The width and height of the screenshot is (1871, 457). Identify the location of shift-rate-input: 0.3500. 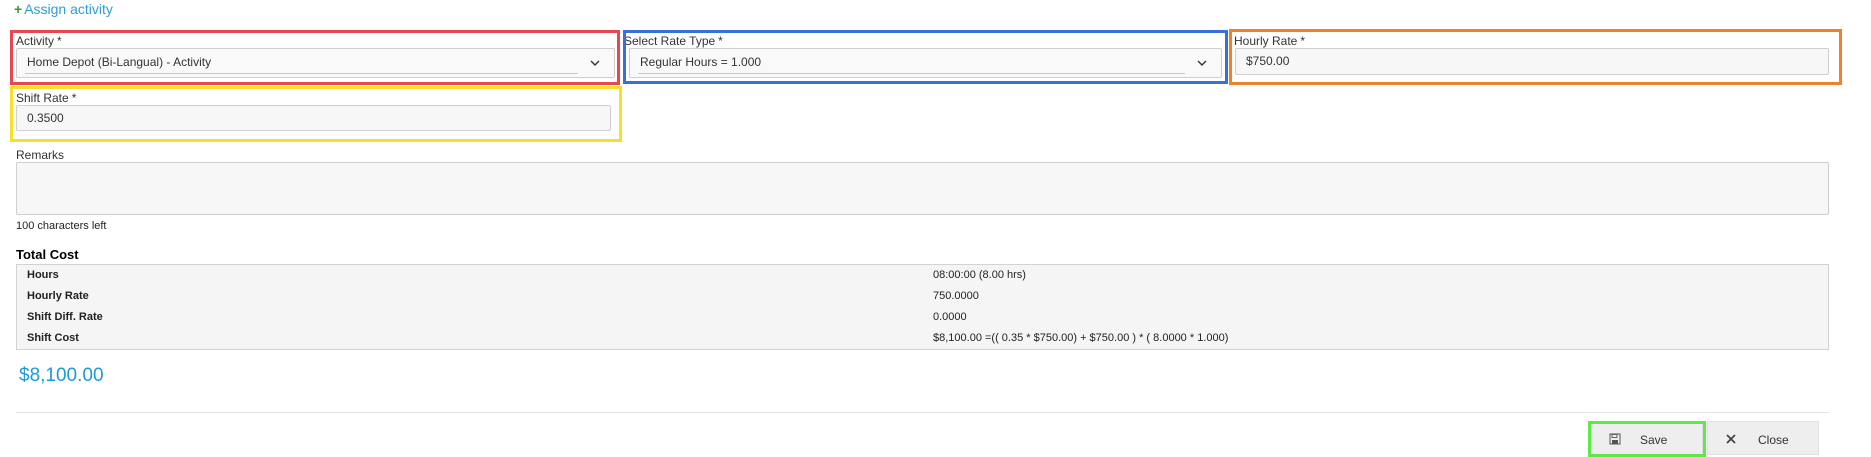
(313, 118).